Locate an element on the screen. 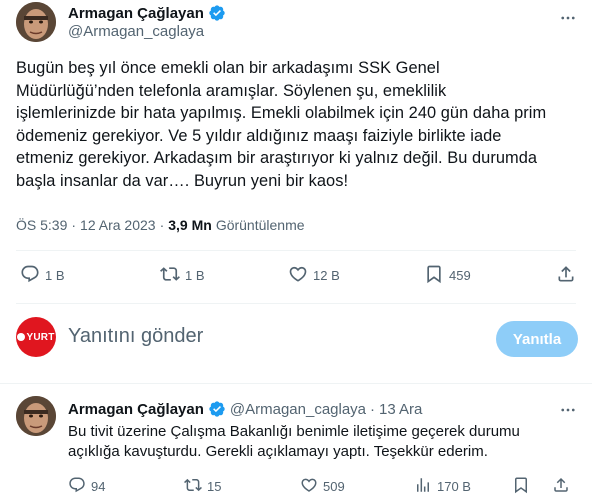 Image resolution: width=592 pixels, height=500 pixels. tweet-date: 12 Ara 2023 is located at coordinates (118, 225).